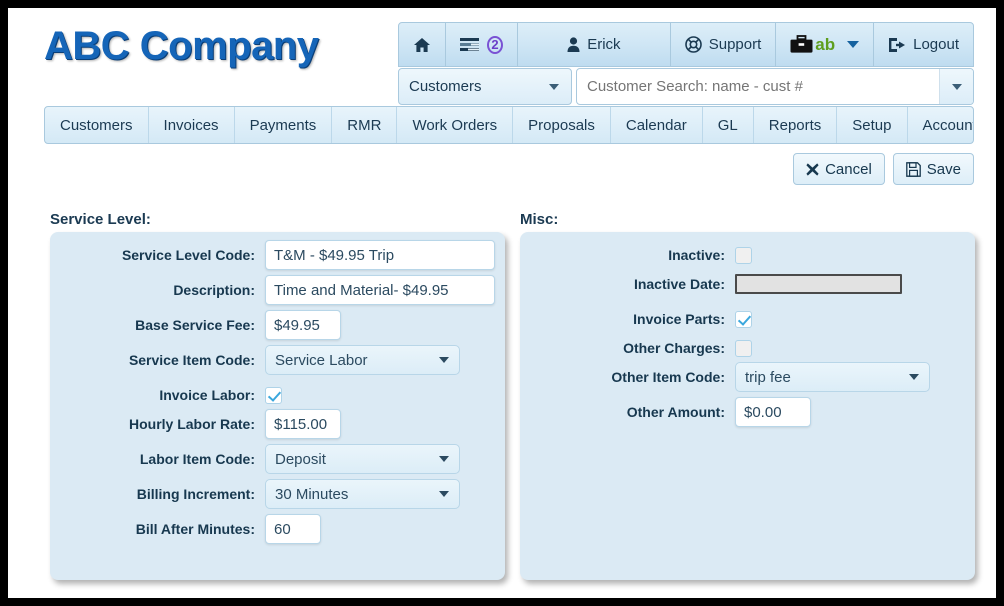  I want to click on nav-tab-label: Invoices, so click(191, 125).